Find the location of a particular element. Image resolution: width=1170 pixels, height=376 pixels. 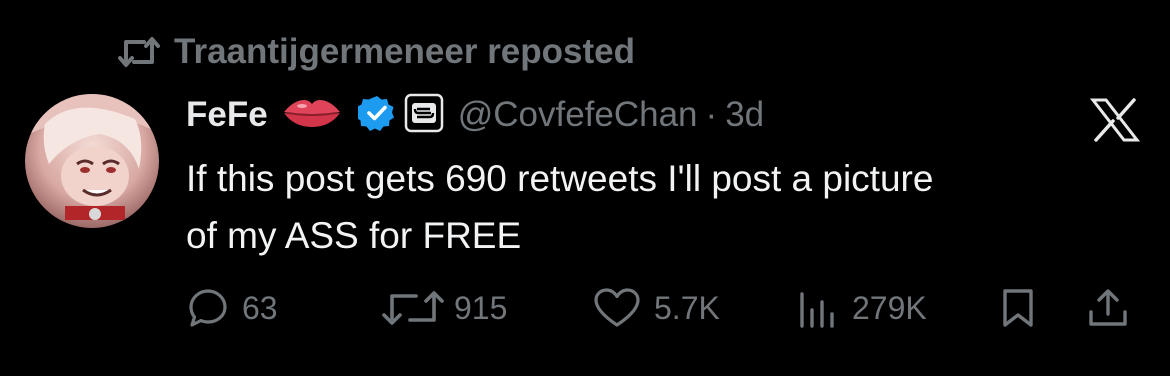

affiliate-badge-icon is located at coordinates (424, 115).